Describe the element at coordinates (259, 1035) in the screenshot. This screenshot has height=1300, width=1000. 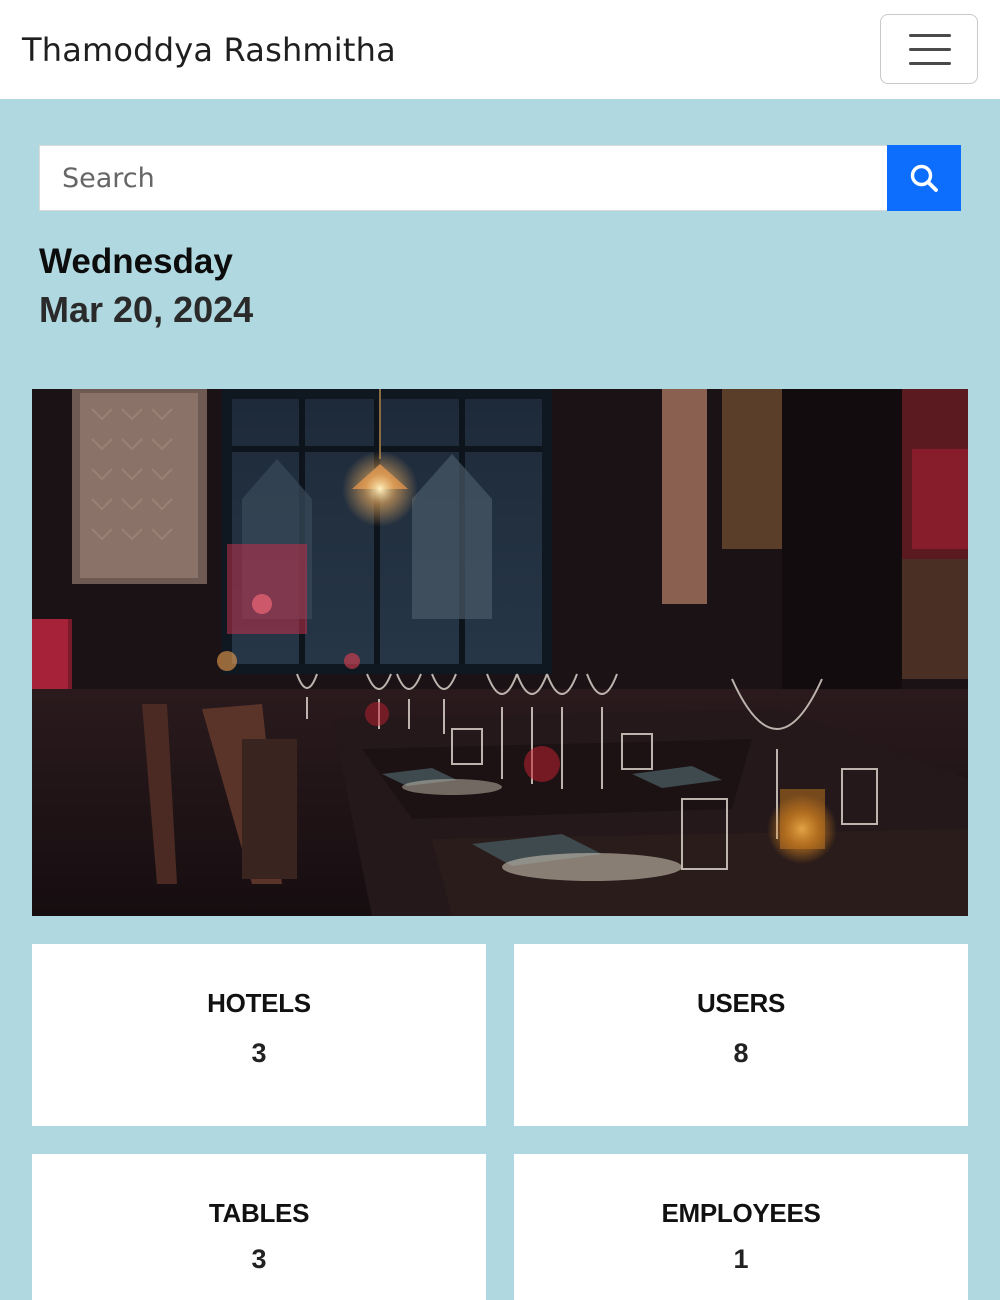
I see `stat-card-hotels: HOTELS 3` at that location.